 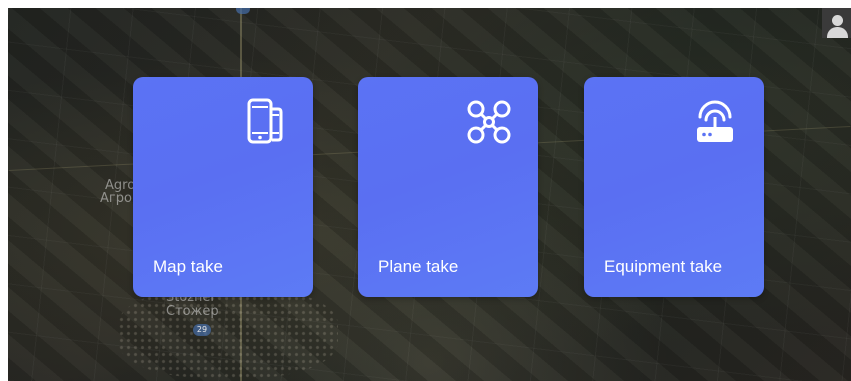 I want to click on phone-tablet-icon, so click(x=265, y=121).